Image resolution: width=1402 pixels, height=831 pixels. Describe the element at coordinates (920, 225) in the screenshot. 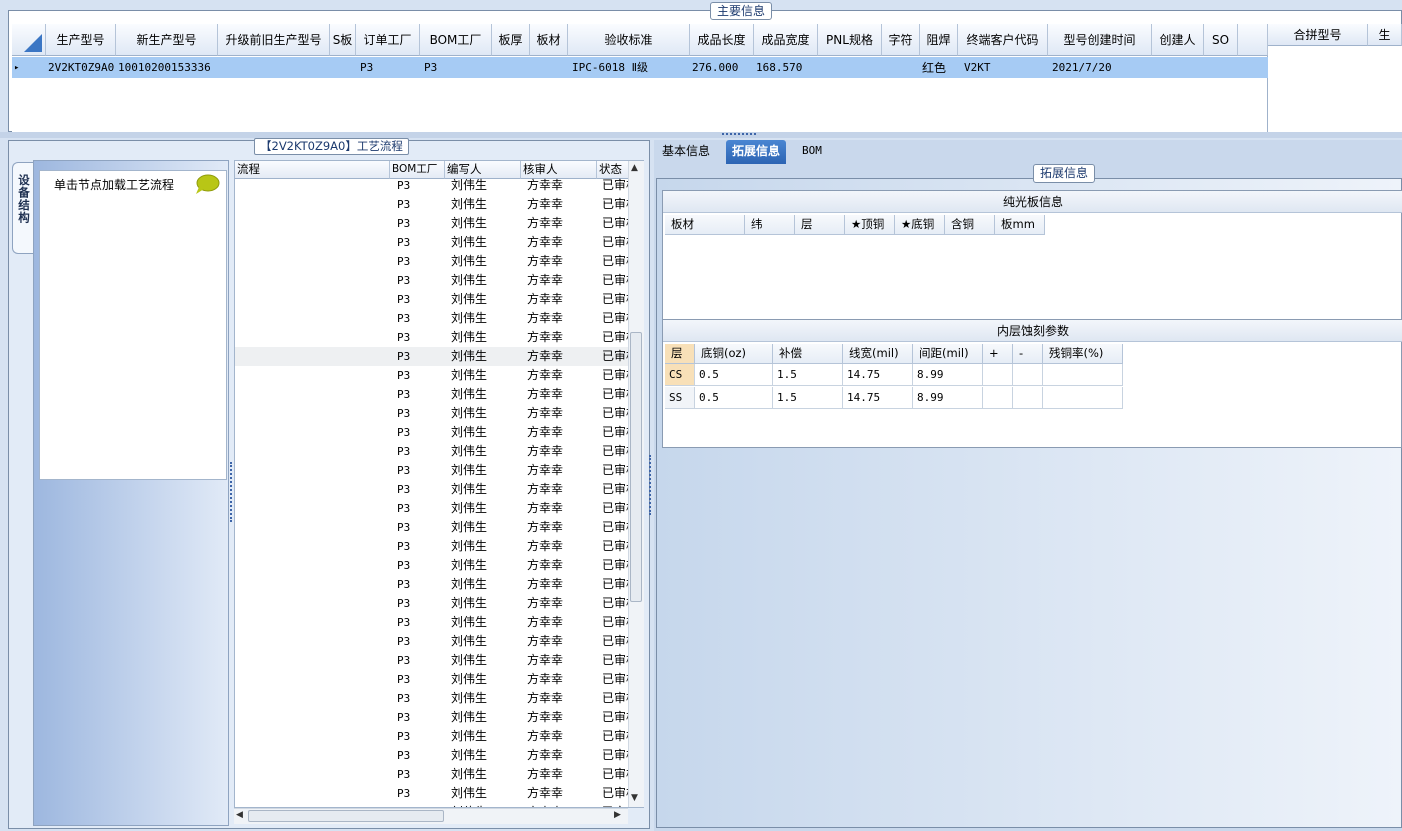

I see `bare-col-bottom-copper: ★底铜` at that location.